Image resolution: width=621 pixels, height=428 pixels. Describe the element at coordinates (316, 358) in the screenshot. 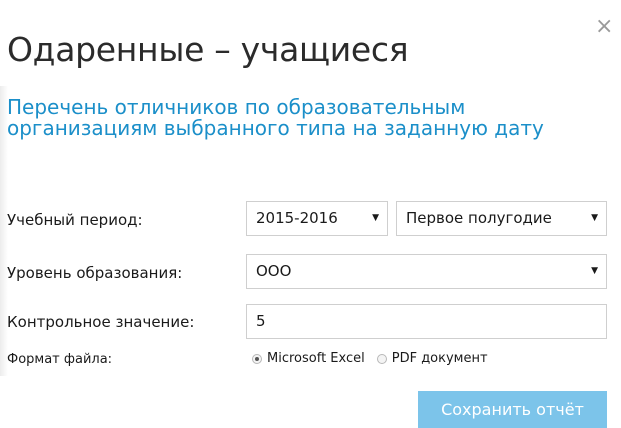

I see `format-option-excel-label: Microsoft Excel` at that location.